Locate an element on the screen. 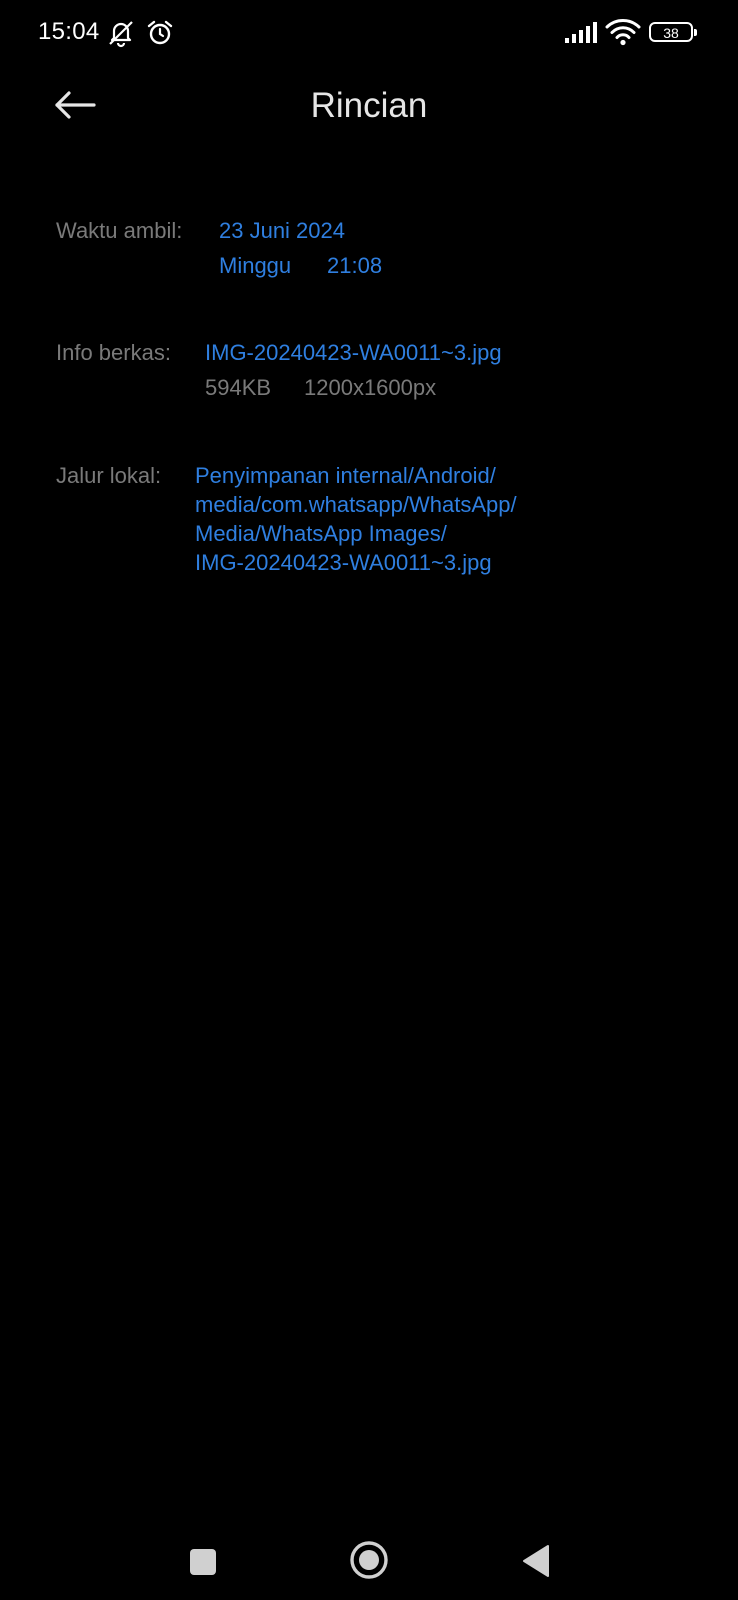 The height and width of the screenshot is (1600, 738). signal-icon is located at coordinates (581, 32).